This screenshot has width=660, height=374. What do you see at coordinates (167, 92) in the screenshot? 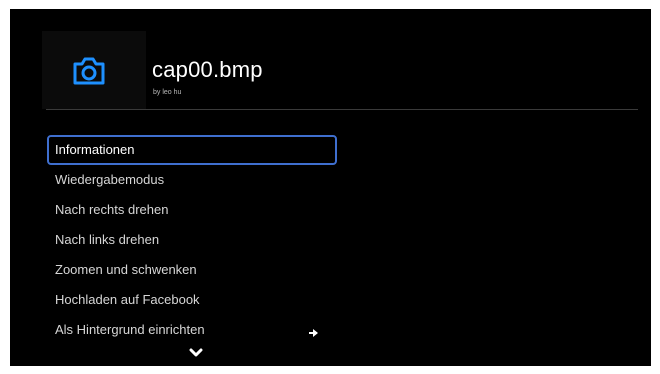
I see `file-subtitle: by leo hu` at bounding box center [167, 92].